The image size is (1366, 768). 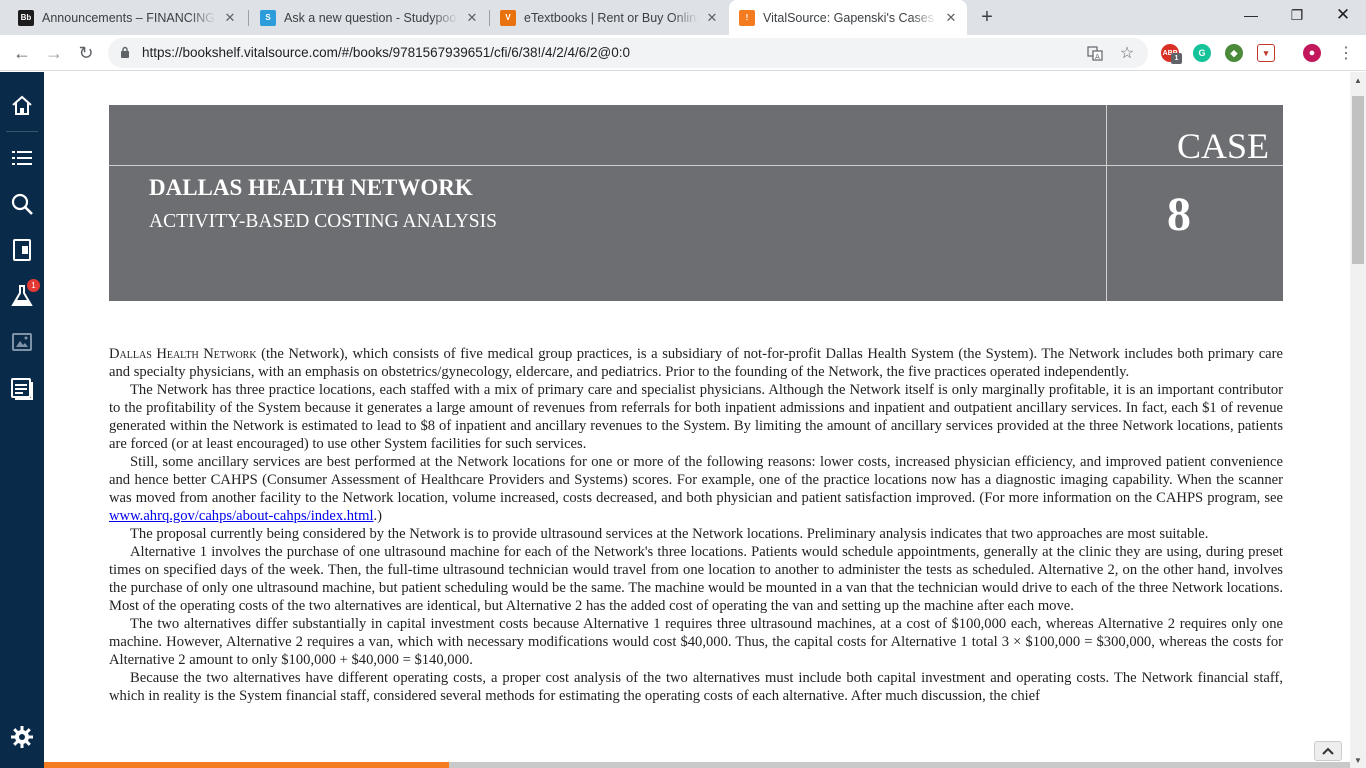 What do you see at coordinates (987, 17) in the screenshot?
I see `new-tab-button: +` at bounding box center [987, 17].